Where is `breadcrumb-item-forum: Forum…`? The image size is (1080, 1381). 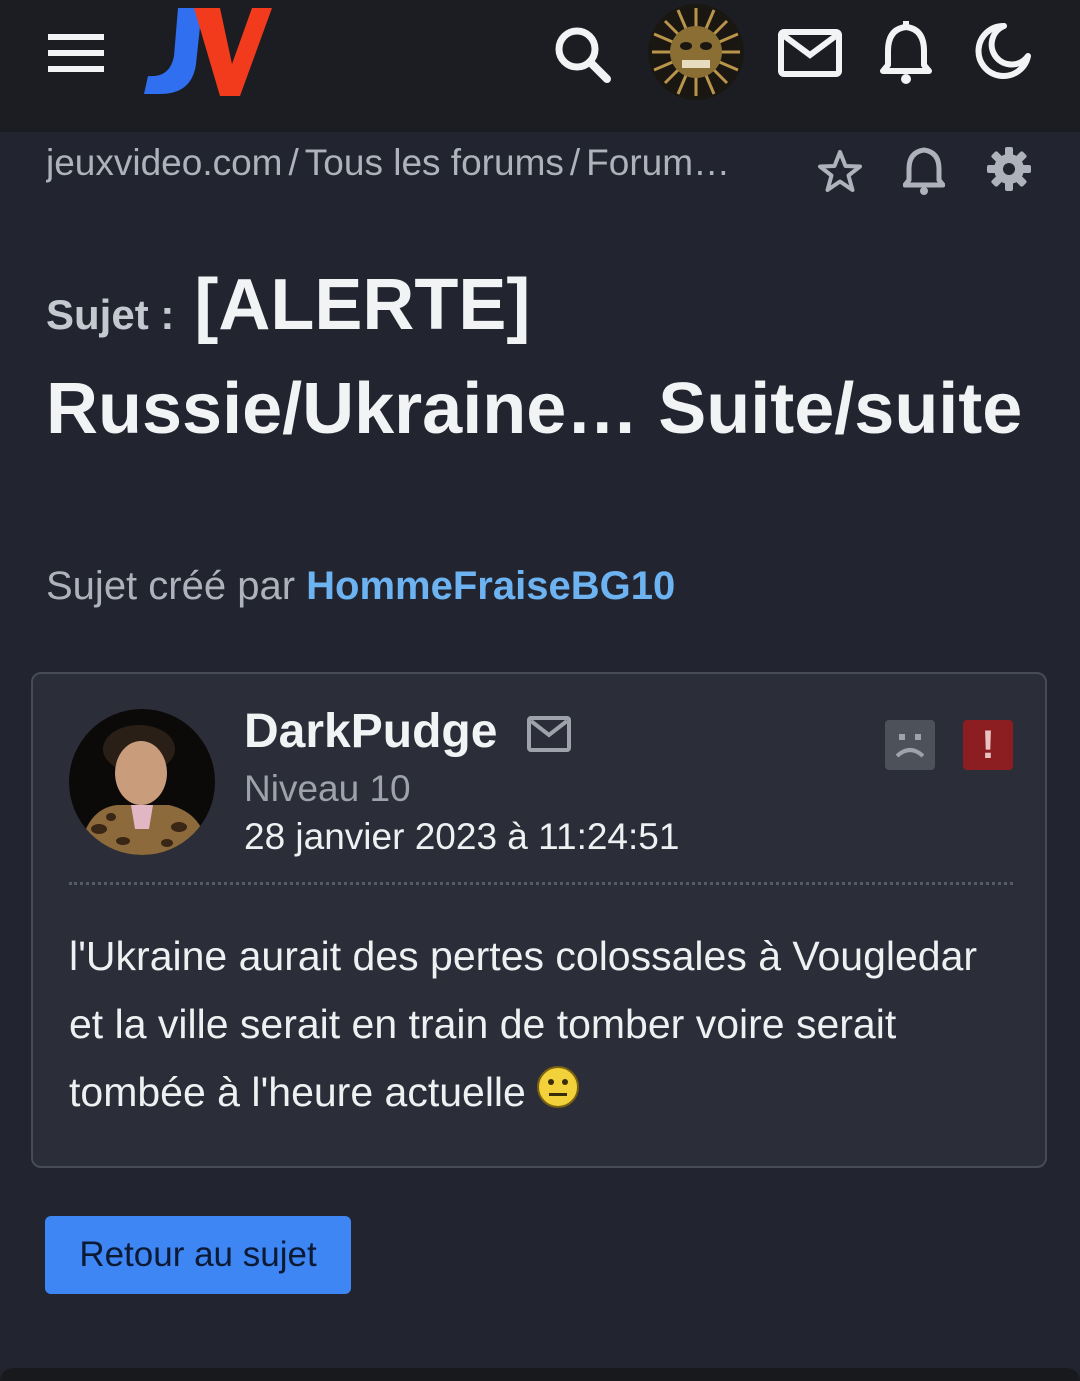 breadcrumb-item-forum: Forum… is located at coordinates (658, 162).